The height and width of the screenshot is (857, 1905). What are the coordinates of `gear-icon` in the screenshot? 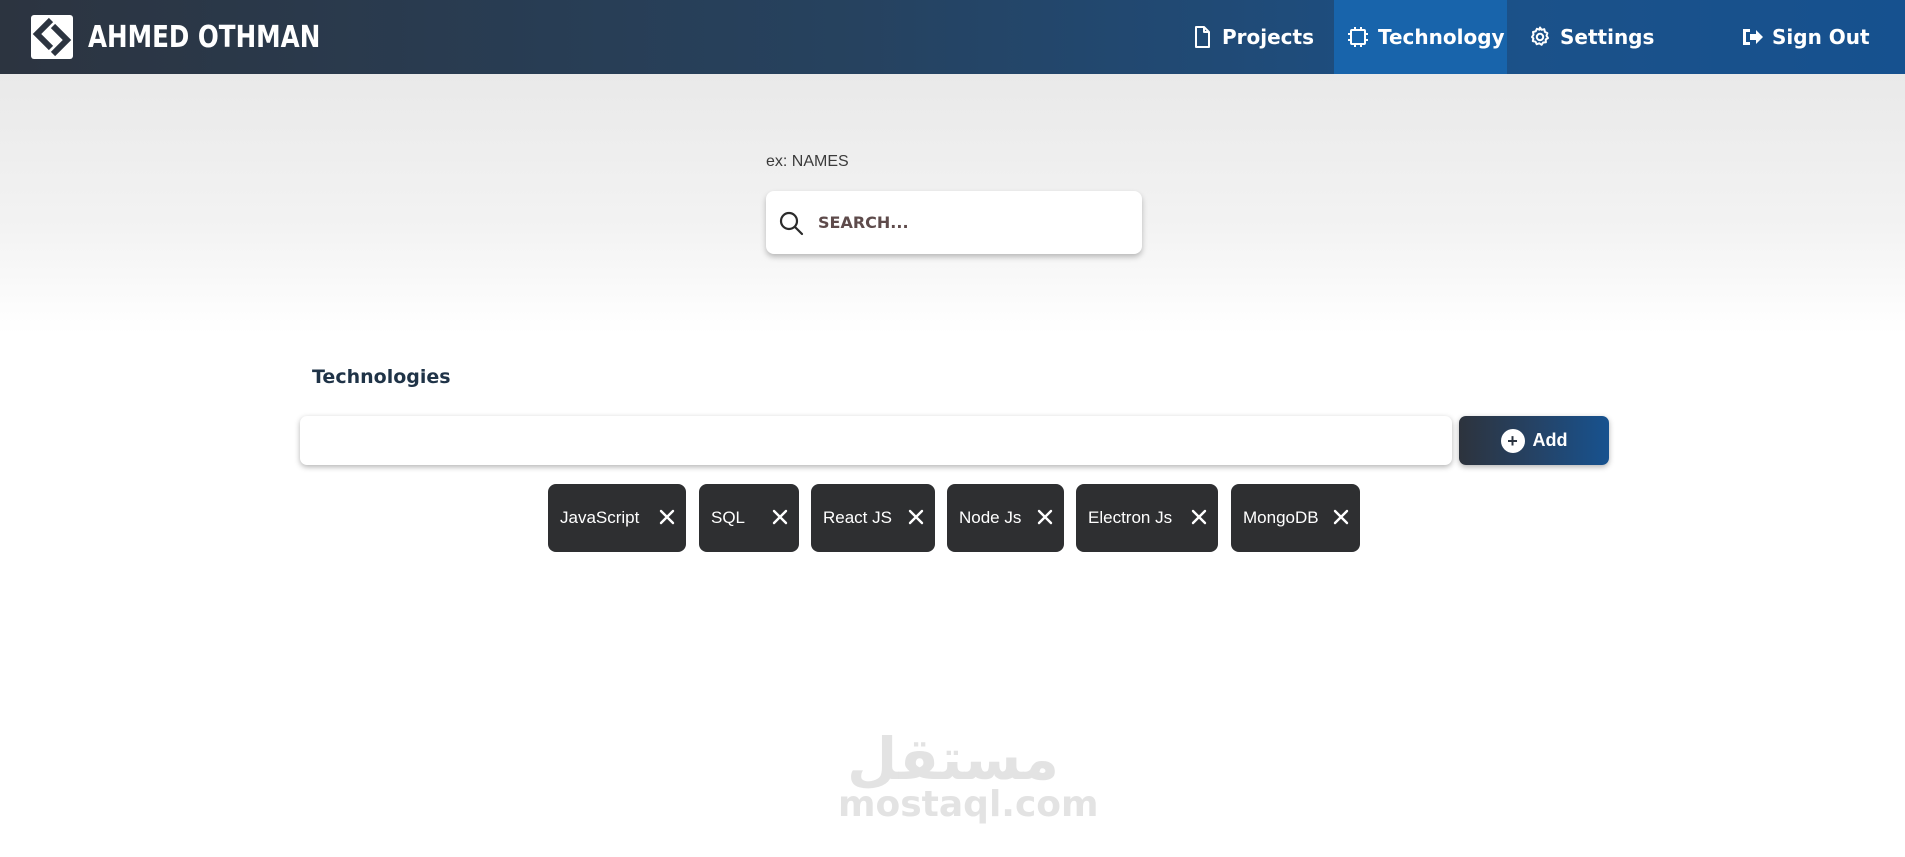 It's located at (1540, 36).